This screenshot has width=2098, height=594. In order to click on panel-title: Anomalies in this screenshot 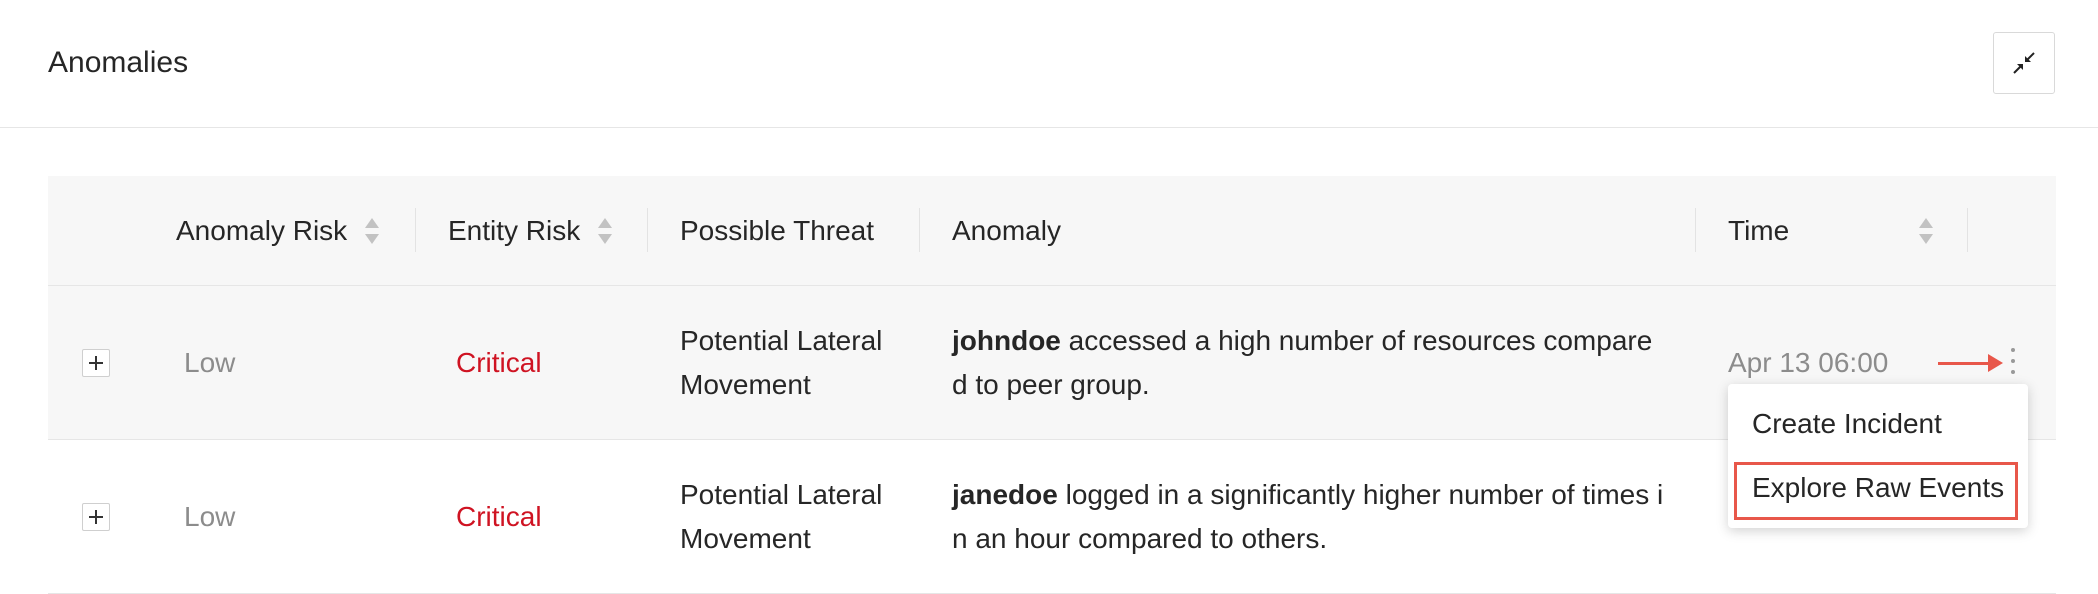, I will do `click(118, 62)`.